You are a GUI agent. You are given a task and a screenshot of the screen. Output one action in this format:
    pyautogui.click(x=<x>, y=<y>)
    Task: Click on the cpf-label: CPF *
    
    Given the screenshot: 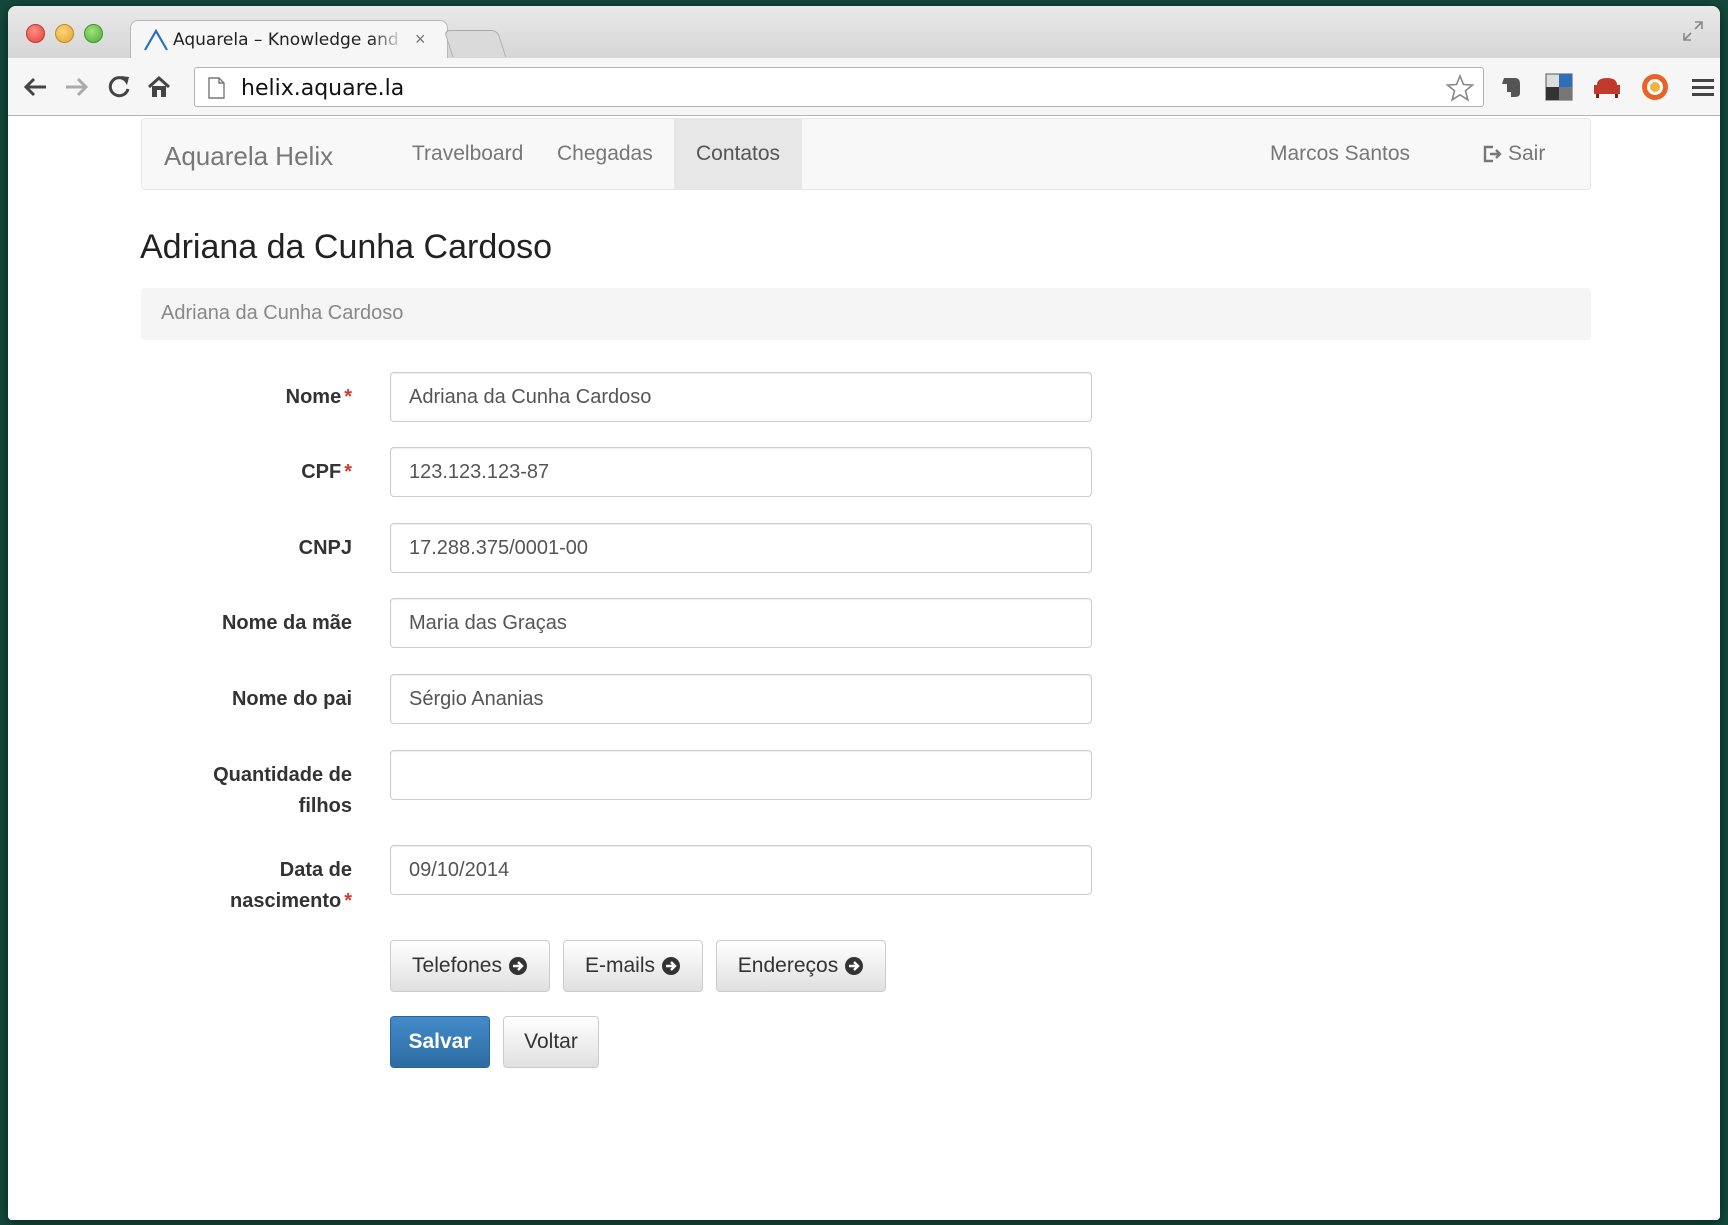 What is the action you would take?
    pyautogui.click(x=326, y=472)
    